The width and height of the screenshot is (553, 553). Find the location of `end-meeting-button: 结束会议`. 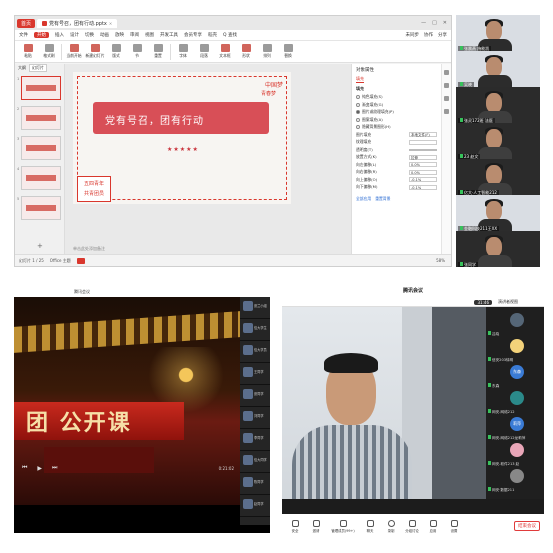

end-meeting-button: 结束会议 is located at coordinates (527, 526).